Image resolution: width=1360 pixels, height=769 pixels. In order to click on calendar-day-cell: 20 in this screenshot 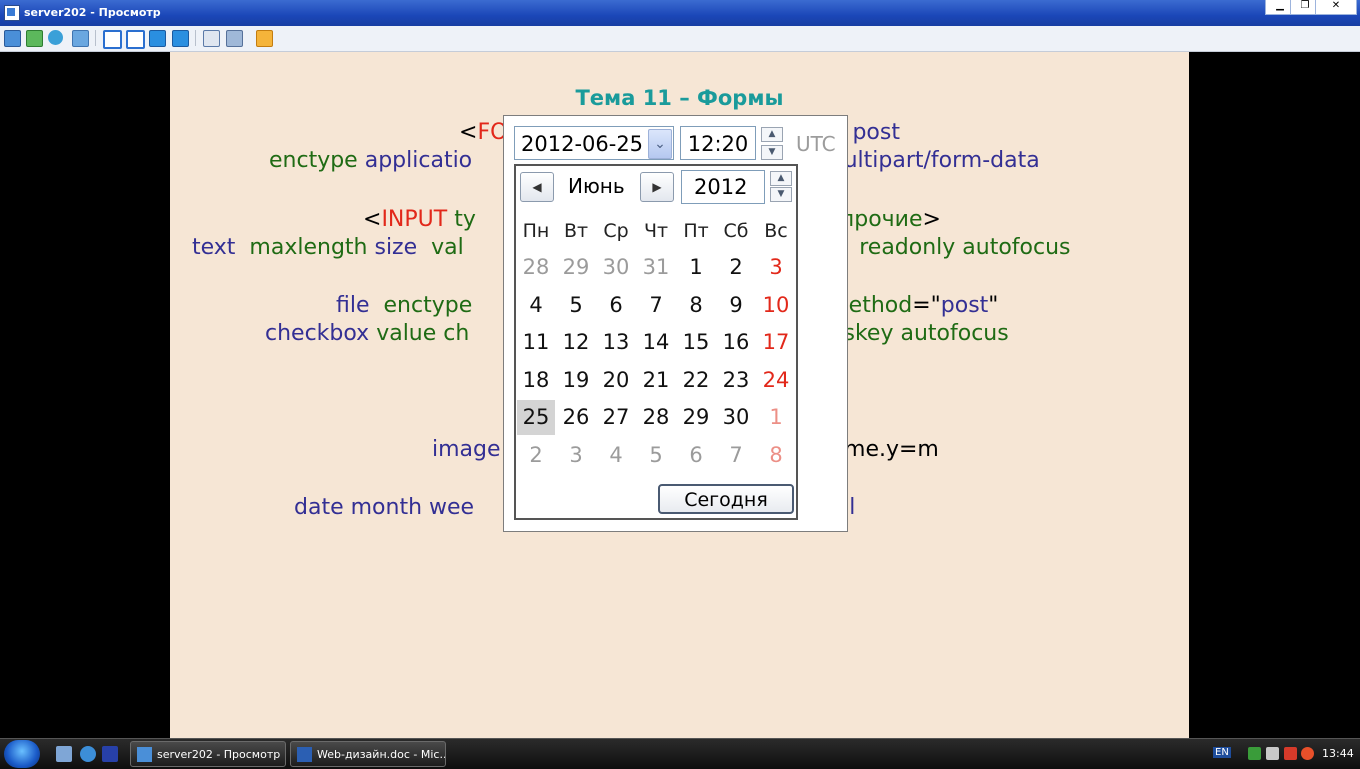, I will do `click(616, 380)`.